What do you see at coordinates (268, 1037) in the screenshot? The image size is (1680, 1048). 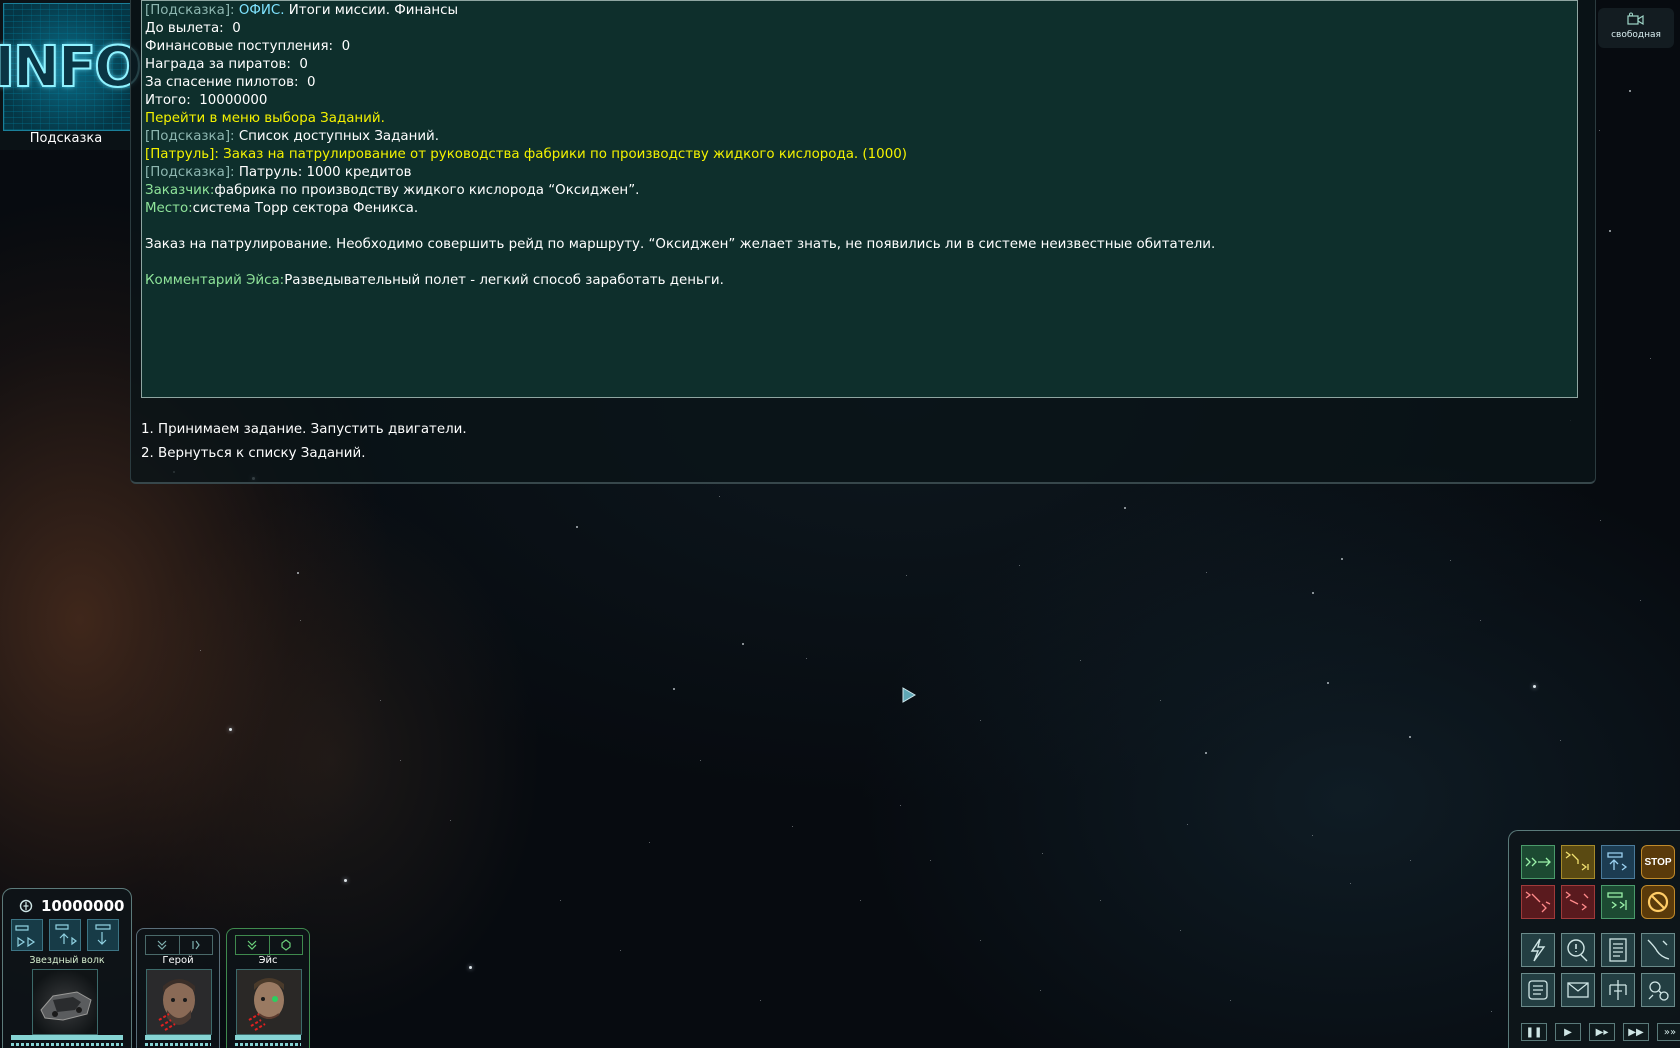 I see `ace-health-bar` at bounding box center [268, 1037].